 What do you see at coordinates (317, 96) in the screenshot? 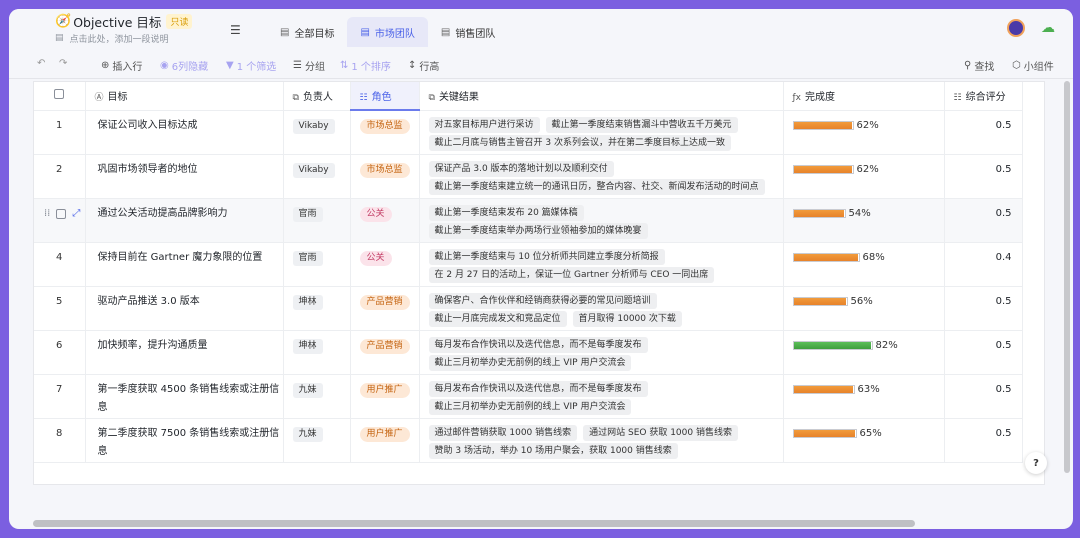
I see `column-header-owner: ⧉ 负责人` at bounding box center [317, 96].